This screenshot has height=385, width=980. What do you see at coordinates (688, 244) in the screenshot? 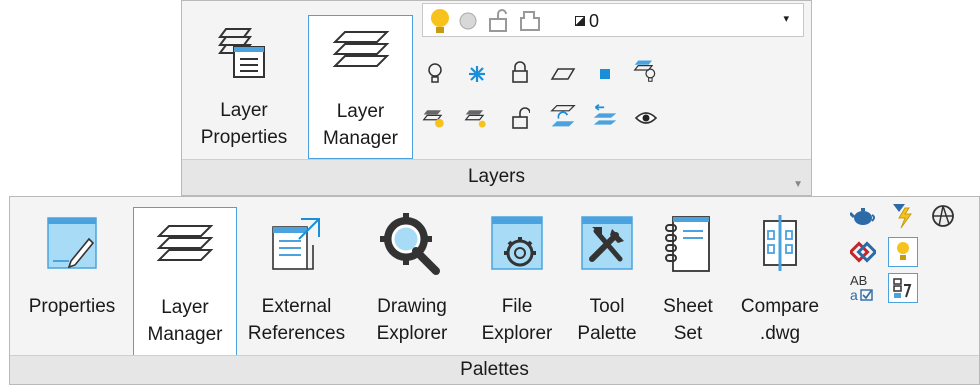
I see `sheet-set-icon` at bounding box center [688, 244].